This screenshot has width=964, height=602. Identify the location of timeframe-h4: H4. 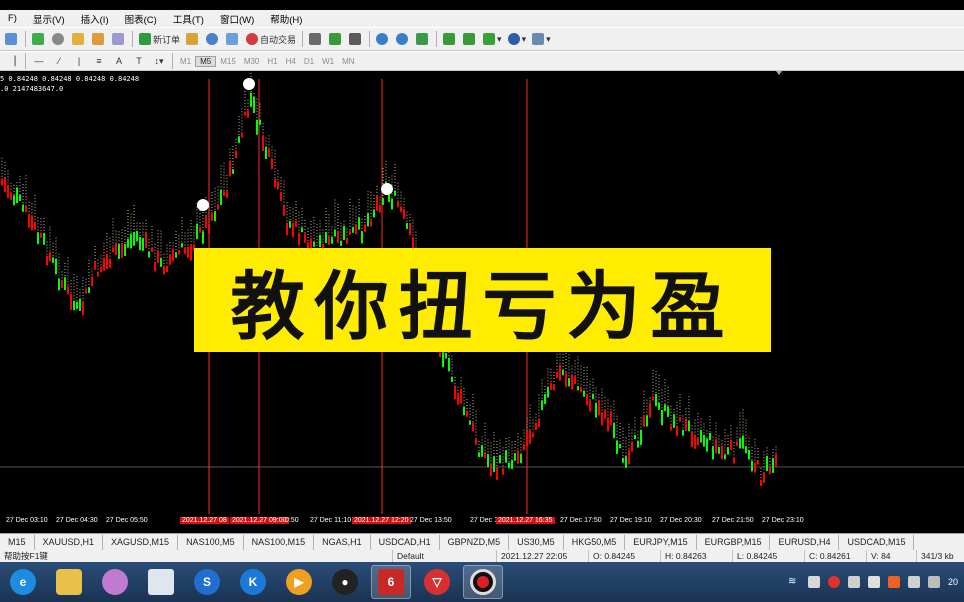
(291, 61).